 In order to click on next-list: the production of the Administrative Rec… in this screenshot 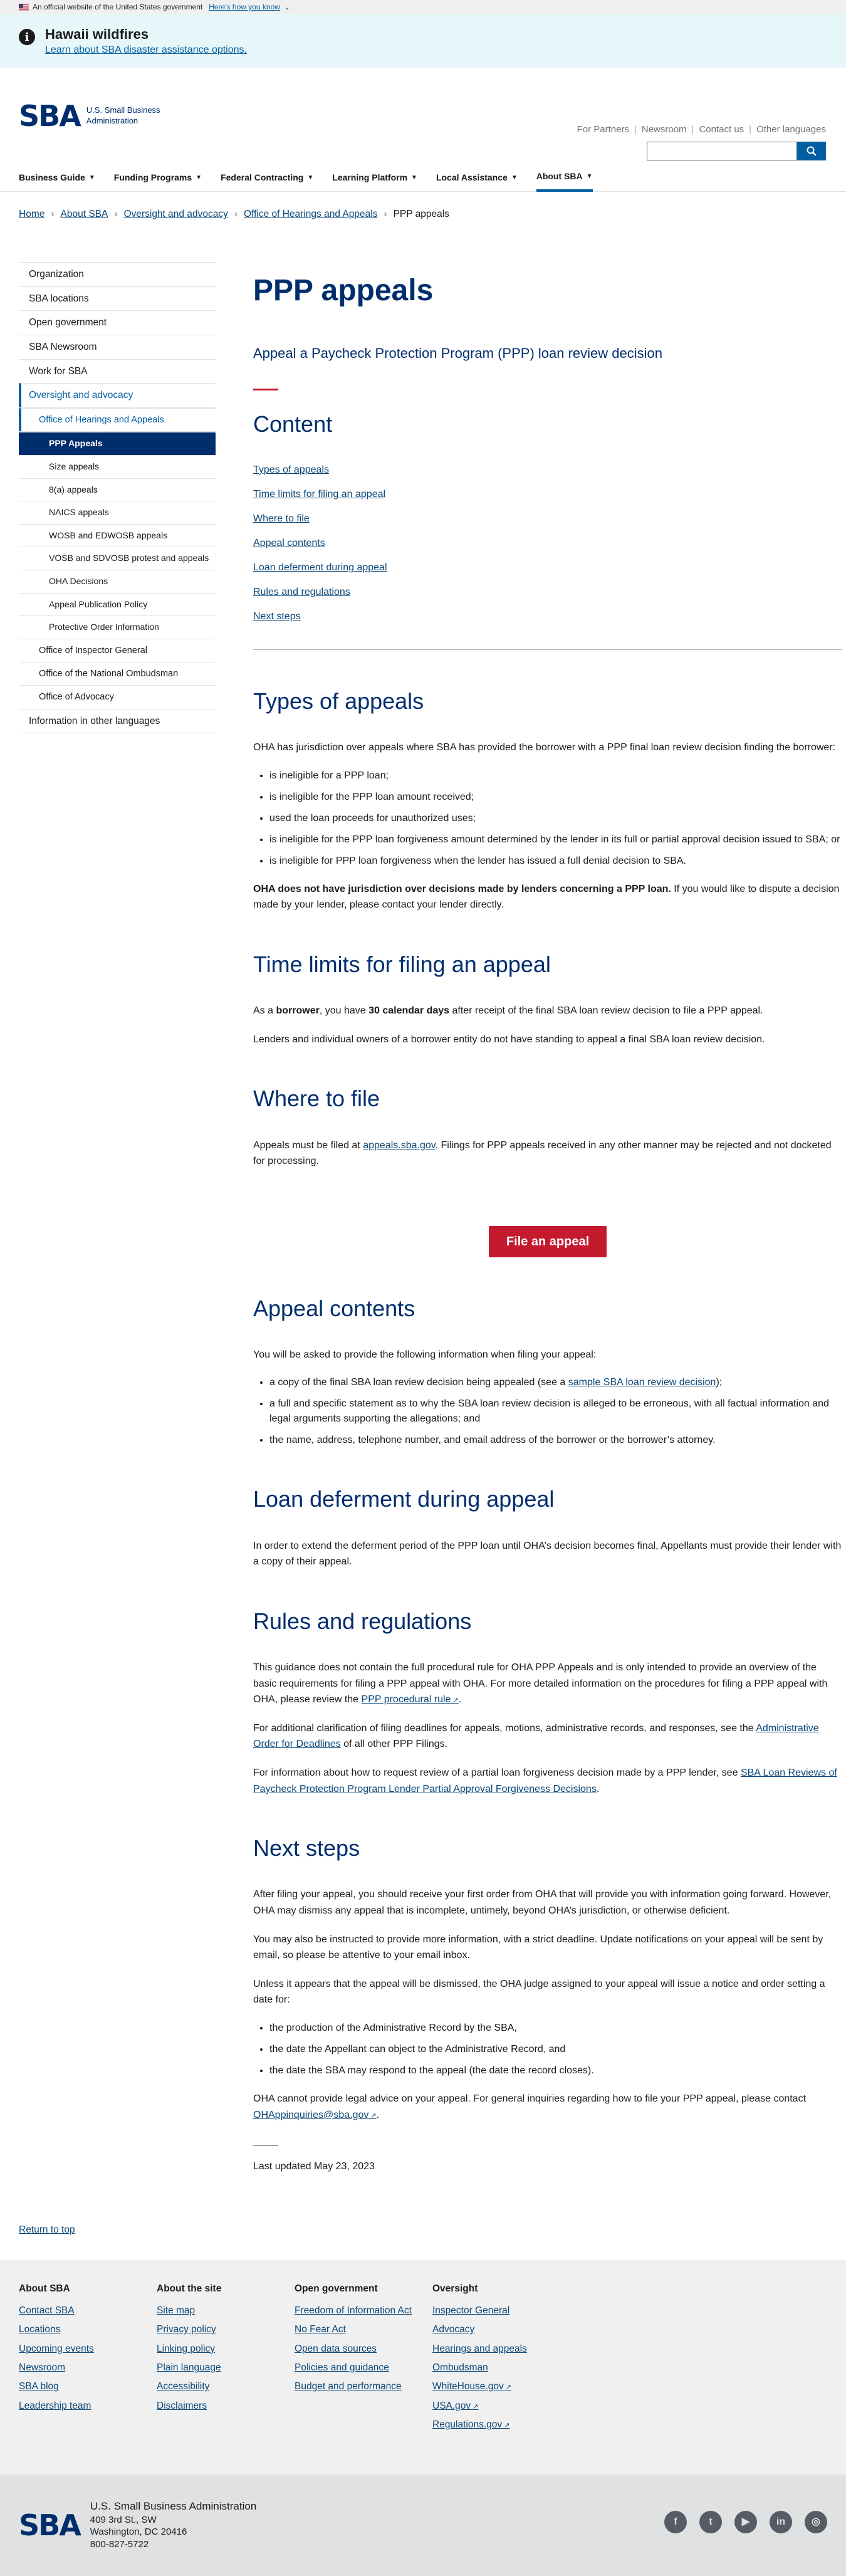, I will do `click(547, 2049)`.